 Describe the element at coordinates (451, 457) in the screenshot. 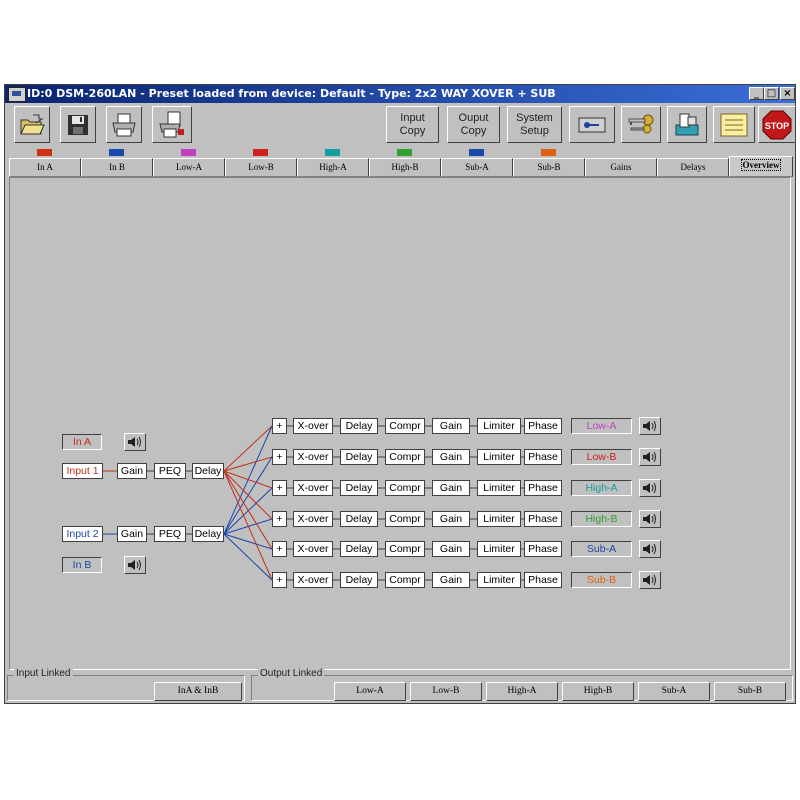

I see `output-2-gain-block: Gain` at that location.